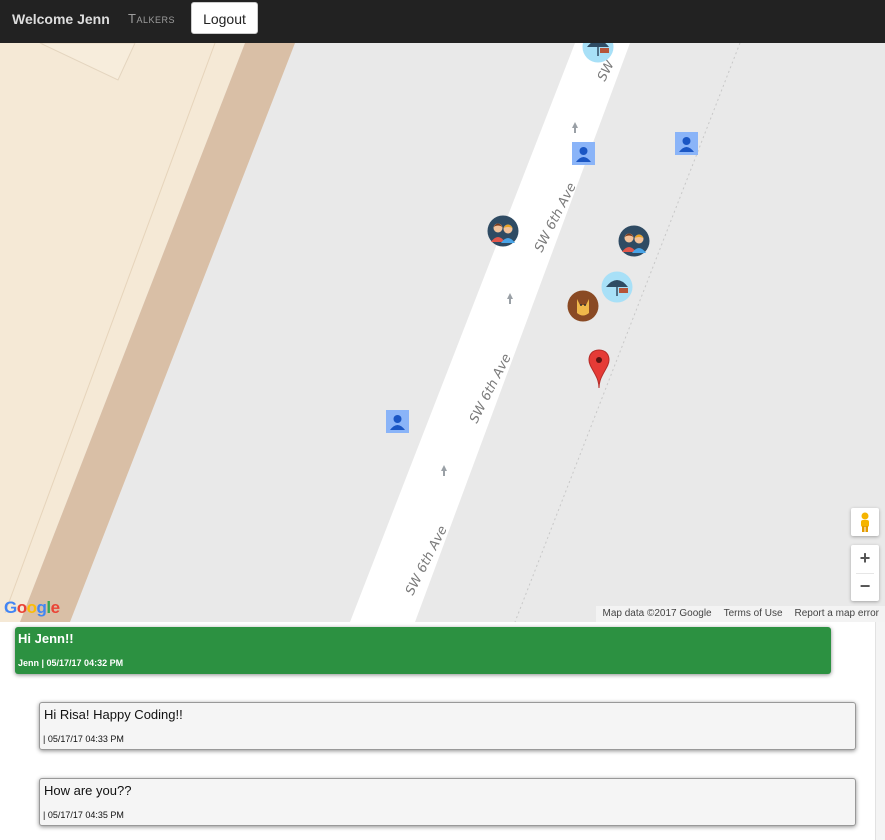 Image resolution: width=885 pixels, height=840 pixels. Describe the element at coordinates (46, 638) in the screenshot. I see `message-text: Hi Jenn!!` at that location.